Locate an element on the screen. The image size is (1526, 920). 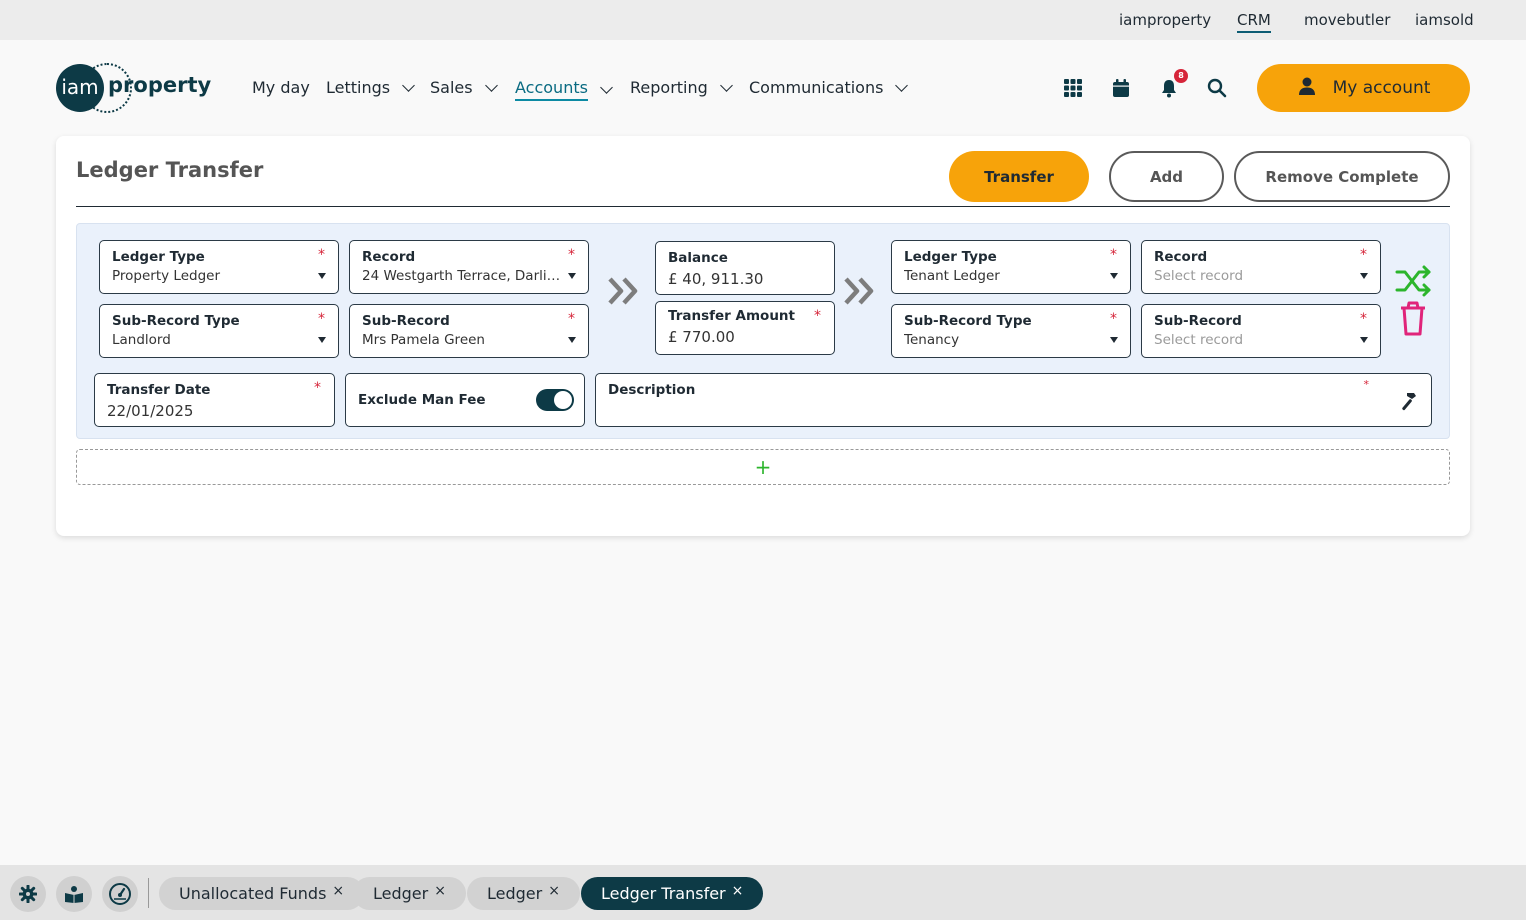
tab-unallocated-funds: Unallocated Funds × is located at coordinates (262, 893).